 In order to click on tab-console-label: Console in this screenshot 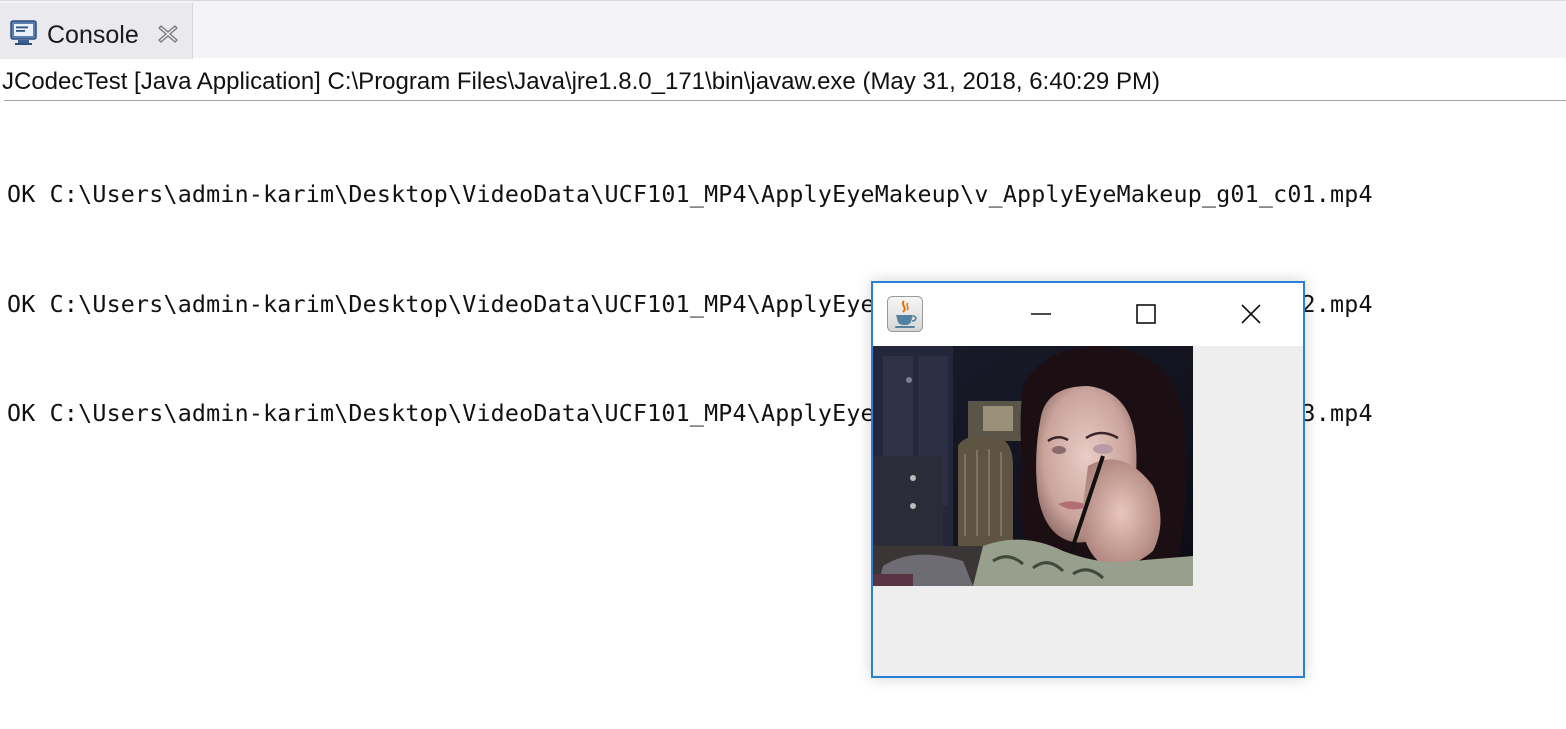, I will do `click(93, 35)`.